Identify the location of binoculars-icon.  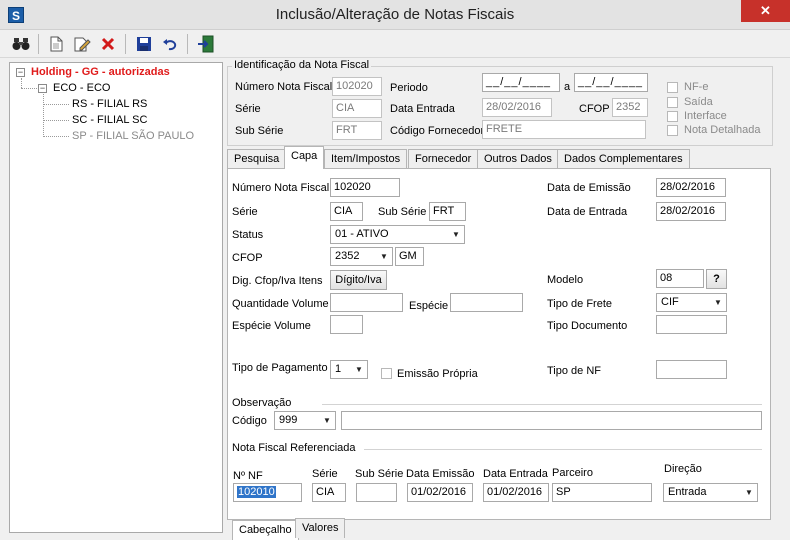
(21, 44).